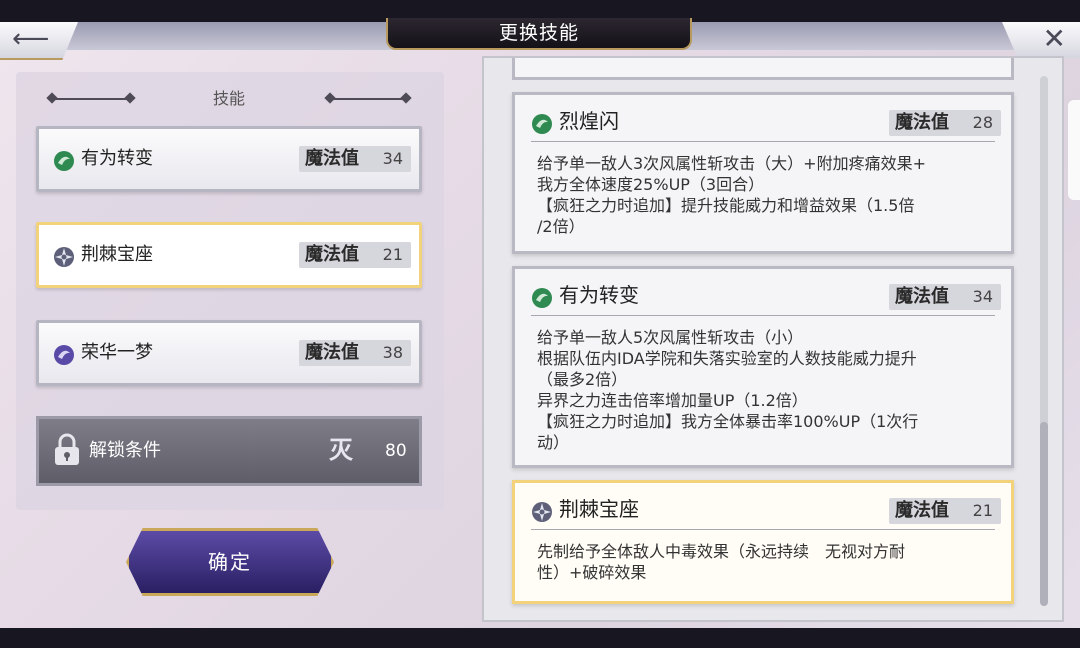  What do you see at coordinates (230, 562) in the screenshot?
I see `confirm-button: 确定` at bounding box center [230, 562].